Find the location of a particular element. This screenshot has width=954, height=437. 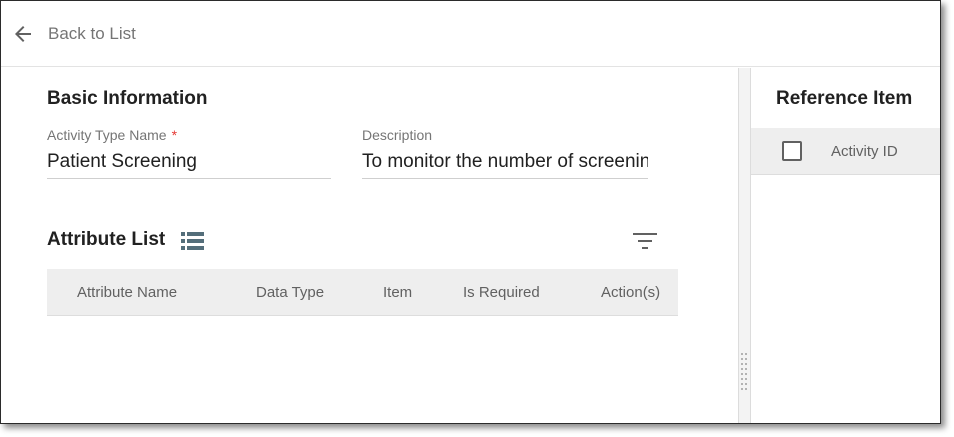

activity-type-name-input: Patient Screening is located at coordinates (189, 162).